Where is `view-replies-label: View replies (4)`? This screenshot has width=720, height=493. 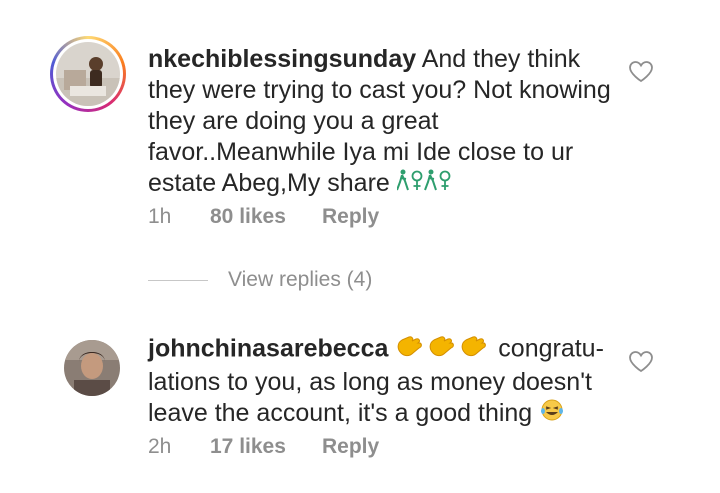
view-replies-label: View replies (4) is located at coordinates (300, 280).